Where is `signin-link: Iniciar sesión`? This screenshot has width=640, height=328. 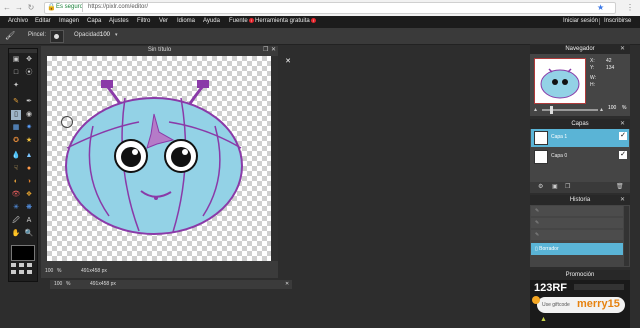
signin-link: Iniciar sesión is located at coordinates (580, 21).